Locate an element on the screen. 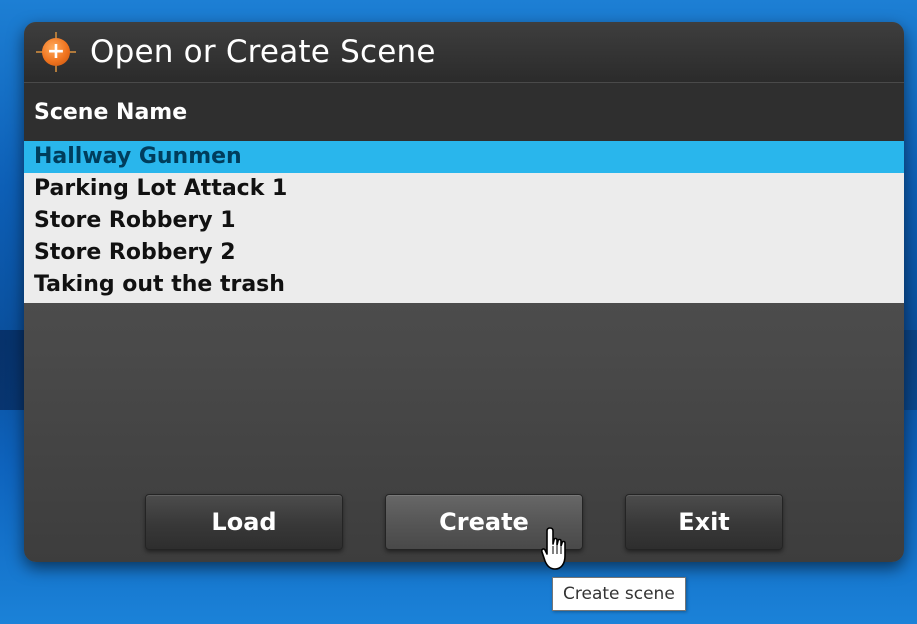 Image resolution: width=917 pixels, height=624 pixels. button-bar: Load Create Exit is located at coordinates (464, 522).